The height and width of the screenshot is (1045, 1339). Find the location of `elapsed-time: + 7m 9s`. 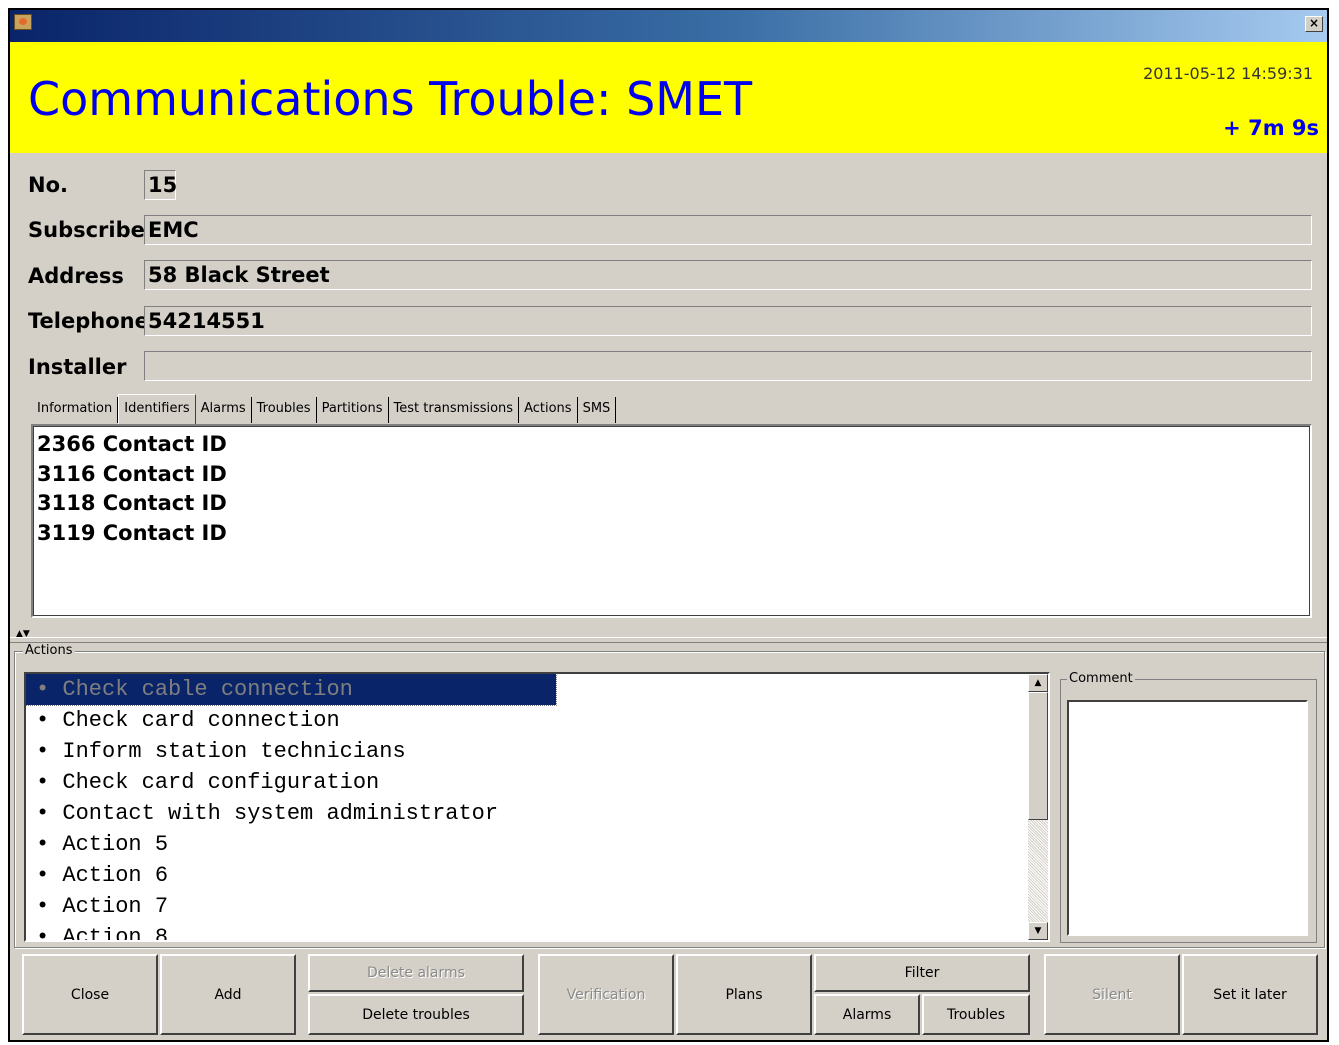

elapsed-time: + 7m 9s is located at coordinates (1271, 128).